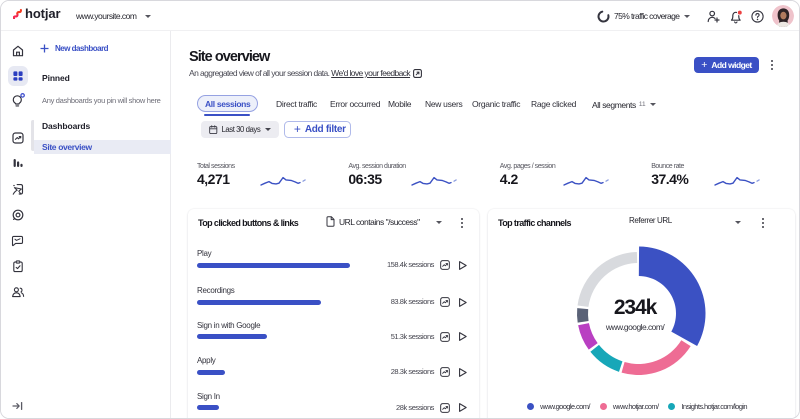 The width and height of the screenshot is (800, 419). I want to click on surveys-icon, so click(17, 265).